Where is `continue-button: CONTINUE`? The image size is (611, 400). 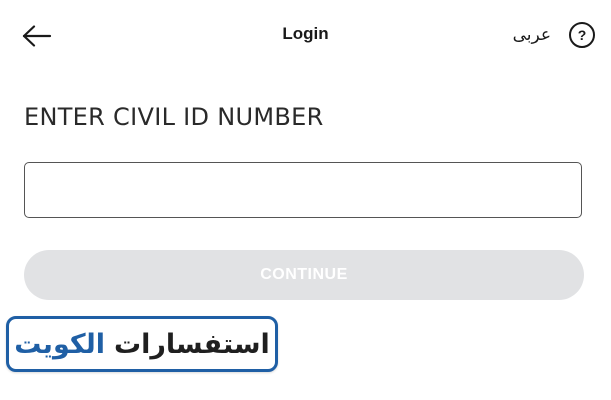 continue-button: CONTINUE is located at coordinates (304, 275).